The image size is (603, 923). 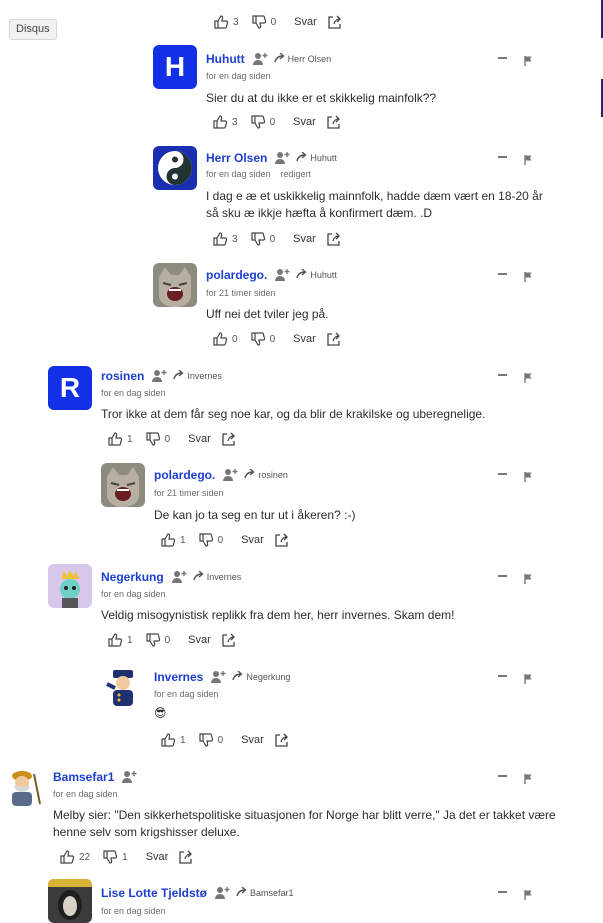 I want to click on author-name: Negerkung, so click(x=132, y=577).